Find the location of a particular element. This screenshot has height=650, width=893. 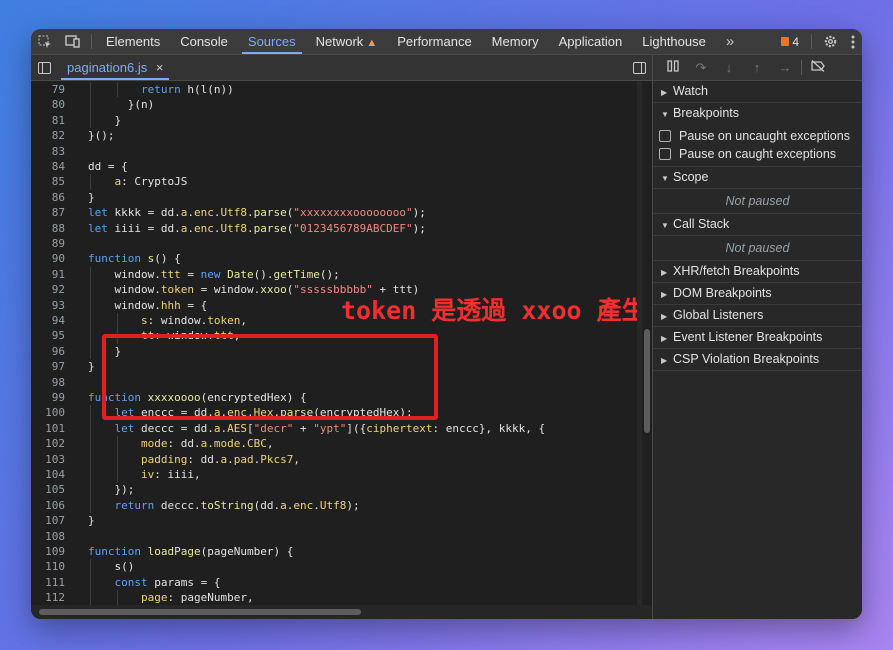

line-number: 108 is located at coordinates (48, 536).